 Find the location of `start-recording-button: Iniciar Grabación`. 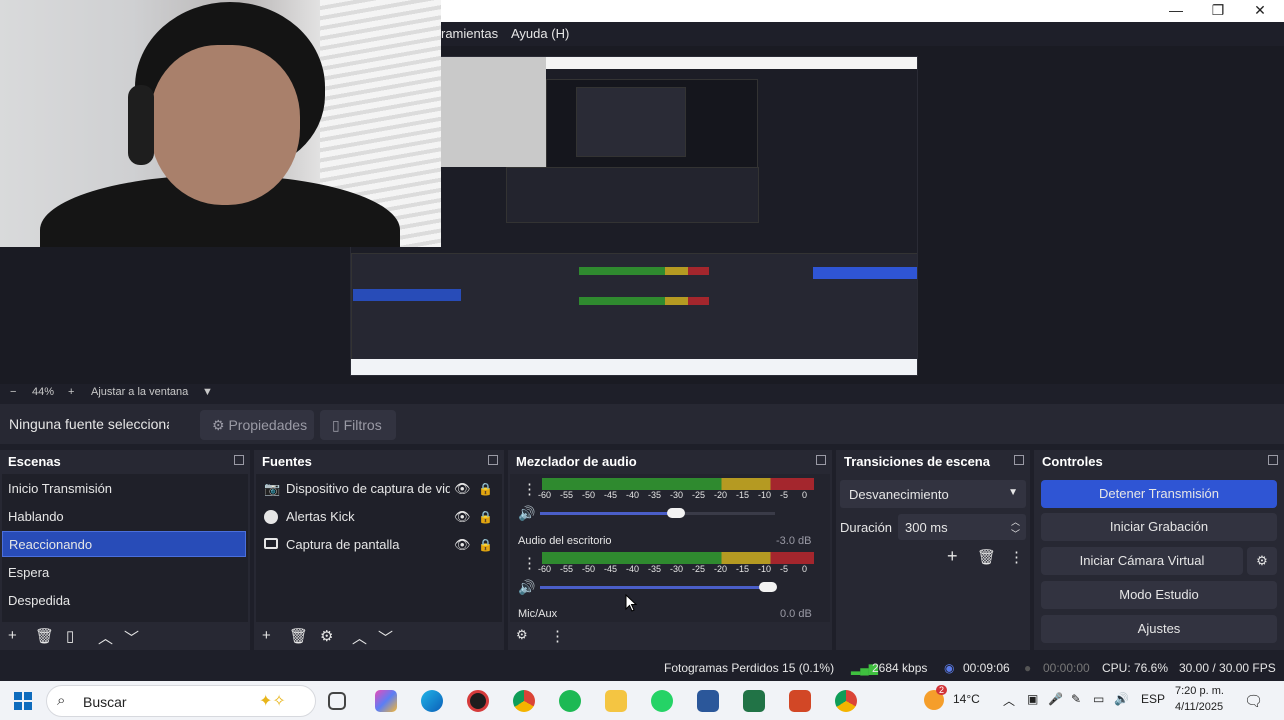

start-recording-button: Iniciar Grabación is located at coordinates (1159, 527).